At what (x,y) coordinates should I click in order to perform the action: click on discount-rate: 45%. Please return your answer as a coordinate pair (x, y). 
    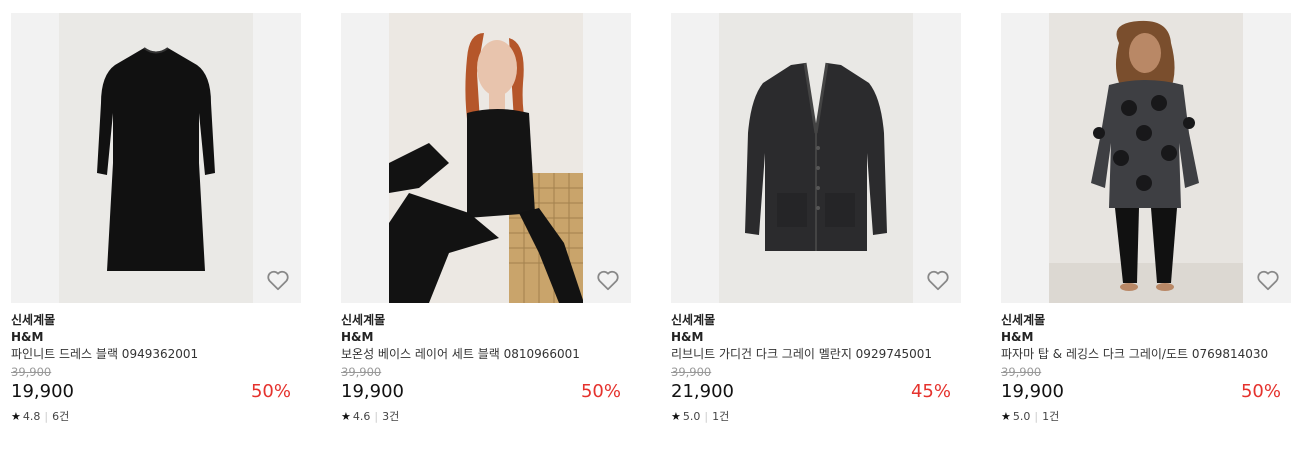
    Looking at the image, I should click on (930, 391).